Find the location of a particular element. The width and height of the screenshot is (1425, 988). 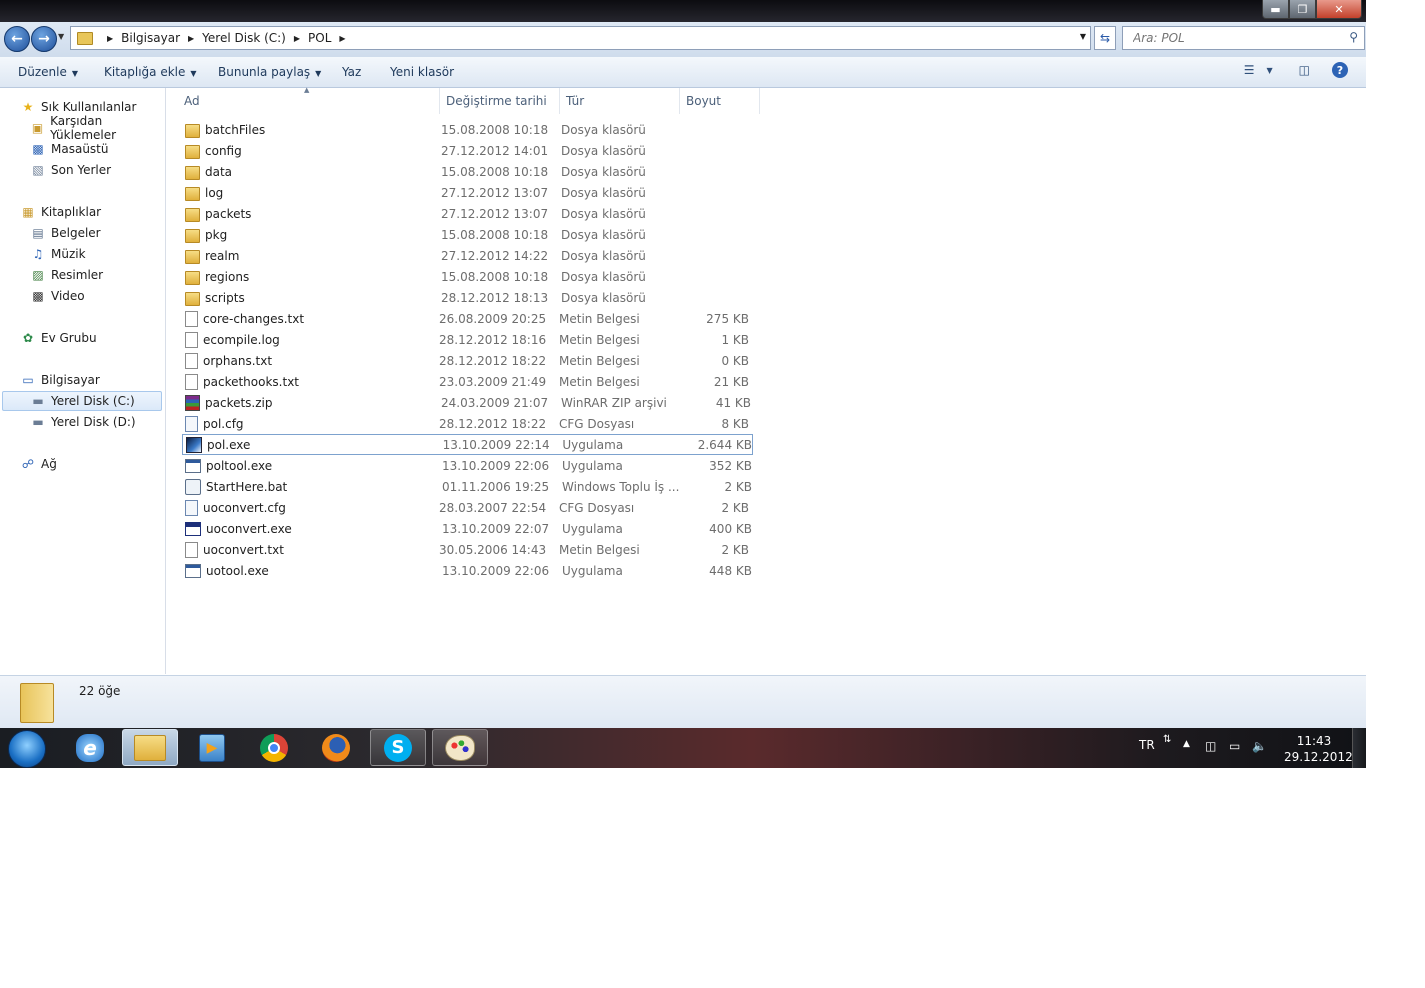

nav-disk-d: ▬ Yerel Disk (D:) is located at coordinates (82, 422).